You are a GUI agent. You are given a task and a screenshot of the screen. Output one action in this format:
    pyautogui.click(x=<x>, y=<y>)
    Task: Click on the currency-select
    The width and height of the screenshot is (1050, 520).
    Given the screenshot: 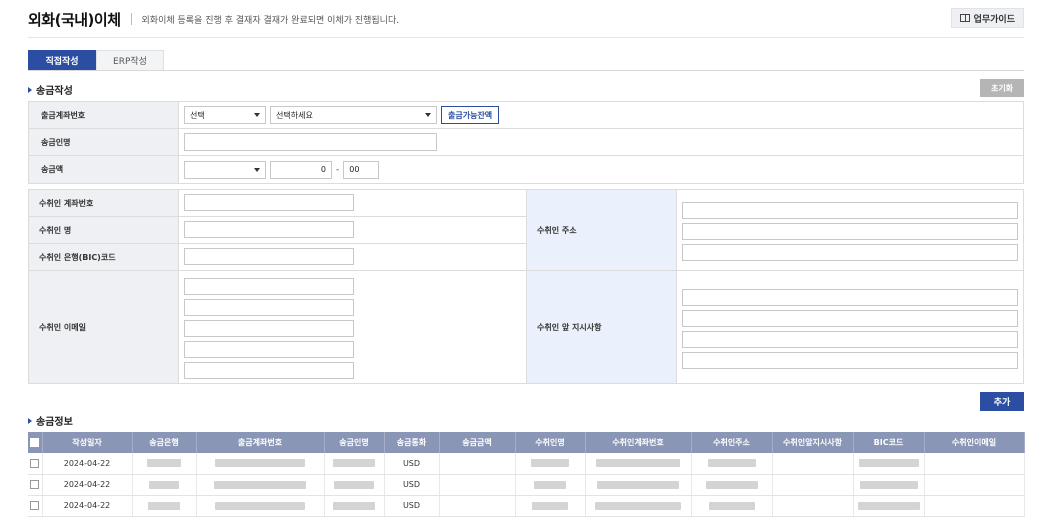 What is the action you would take?
    pyautogui.click(x=225, y=169)
    